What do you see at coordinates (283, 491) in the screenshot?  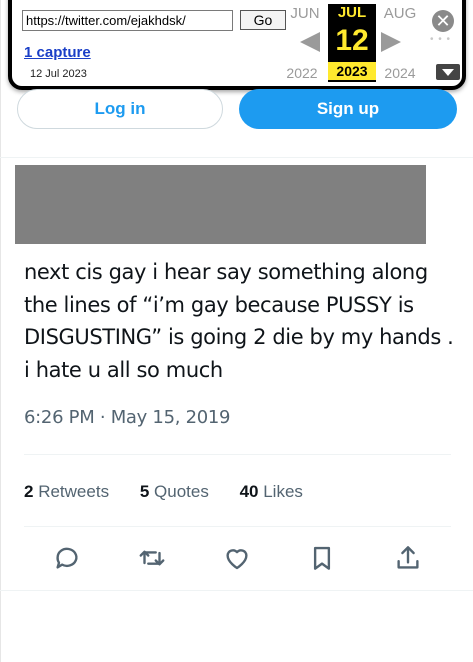 I see `likes-label: Likes` at bounding box center [283, 491].